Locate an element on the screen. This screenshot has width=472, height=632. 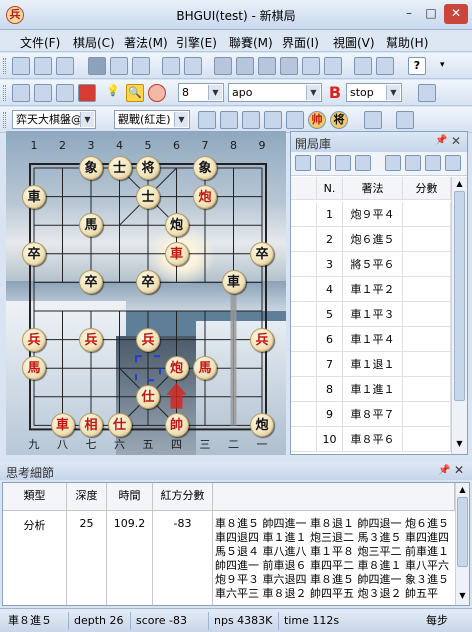
minimize-button: – is located at coordinates (409, 14).